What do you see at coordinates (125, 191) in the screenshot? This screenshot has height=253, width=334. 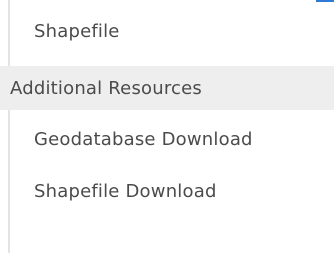 I see `menu-item-label: Shapefile Download` at bounding box center [125, 191].